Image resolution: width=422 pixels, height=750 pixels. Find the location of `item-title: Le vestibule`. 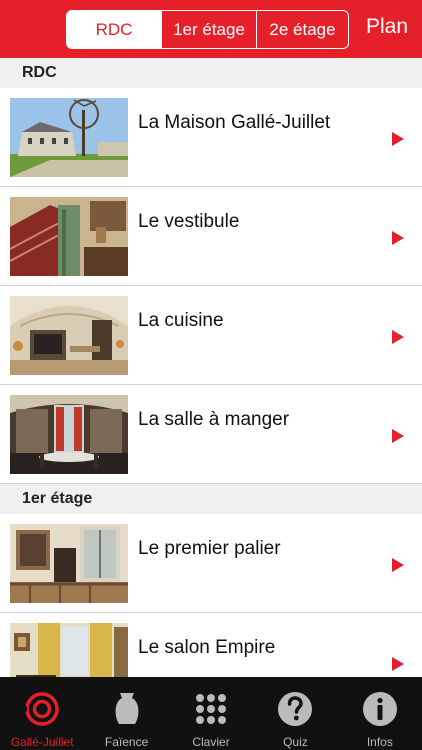

item-title: Le vestibule is located at coordinates (189, 221).